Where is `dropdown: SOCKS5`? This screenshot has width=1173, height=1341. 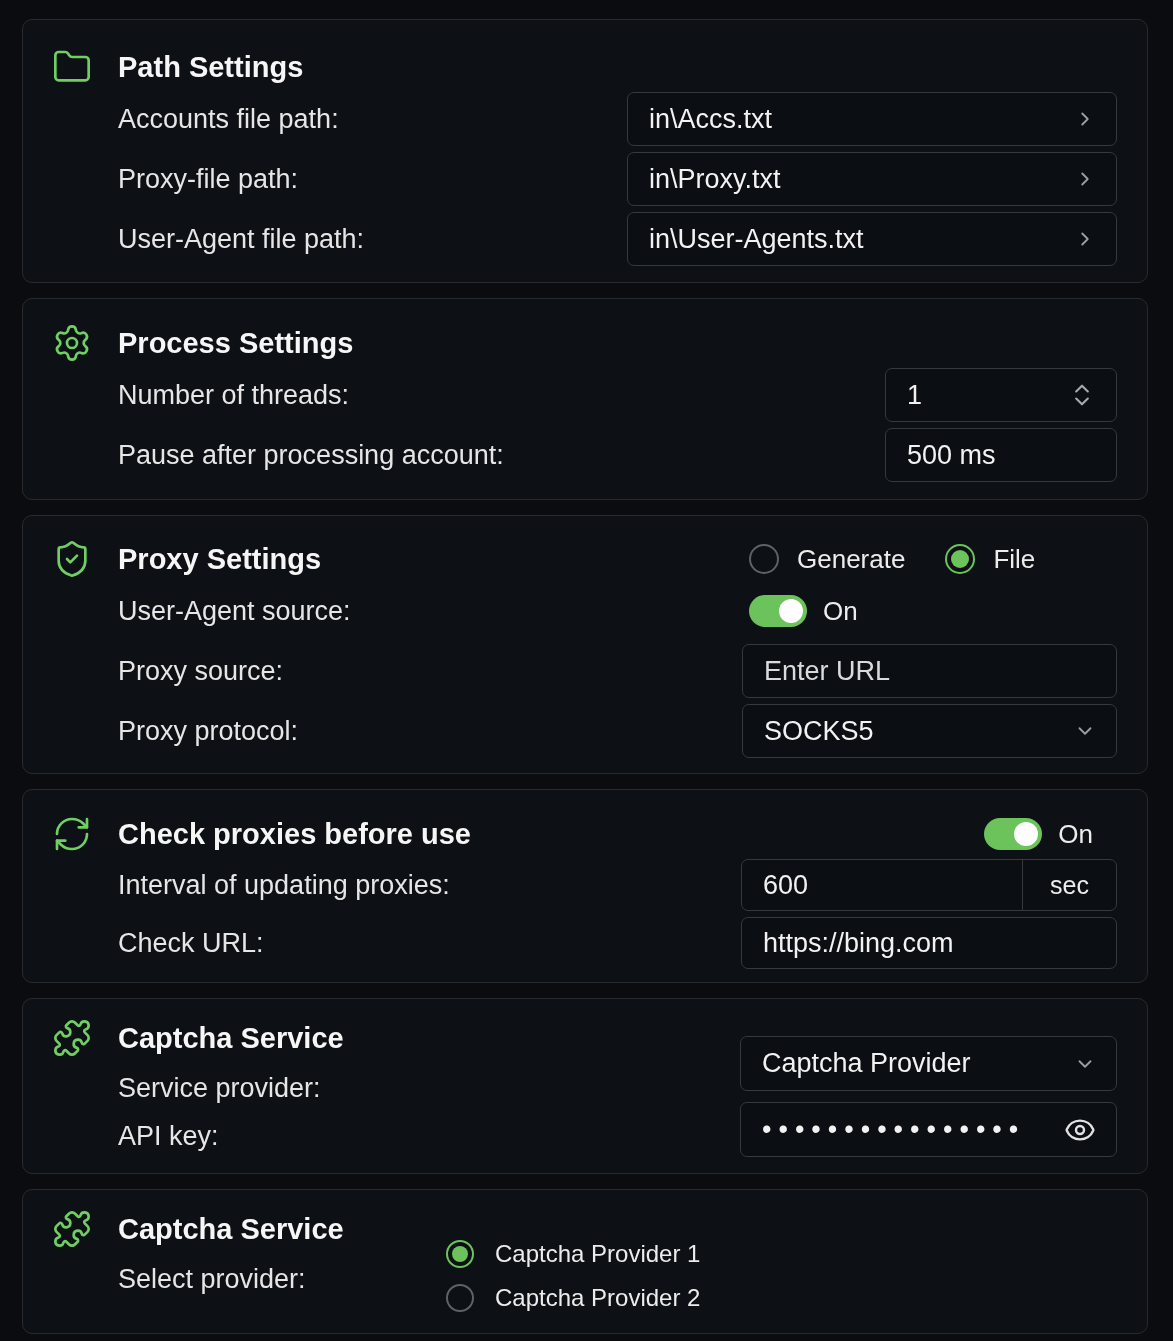 dropdown: SOCKS5 is located at coordinates (929, 731).